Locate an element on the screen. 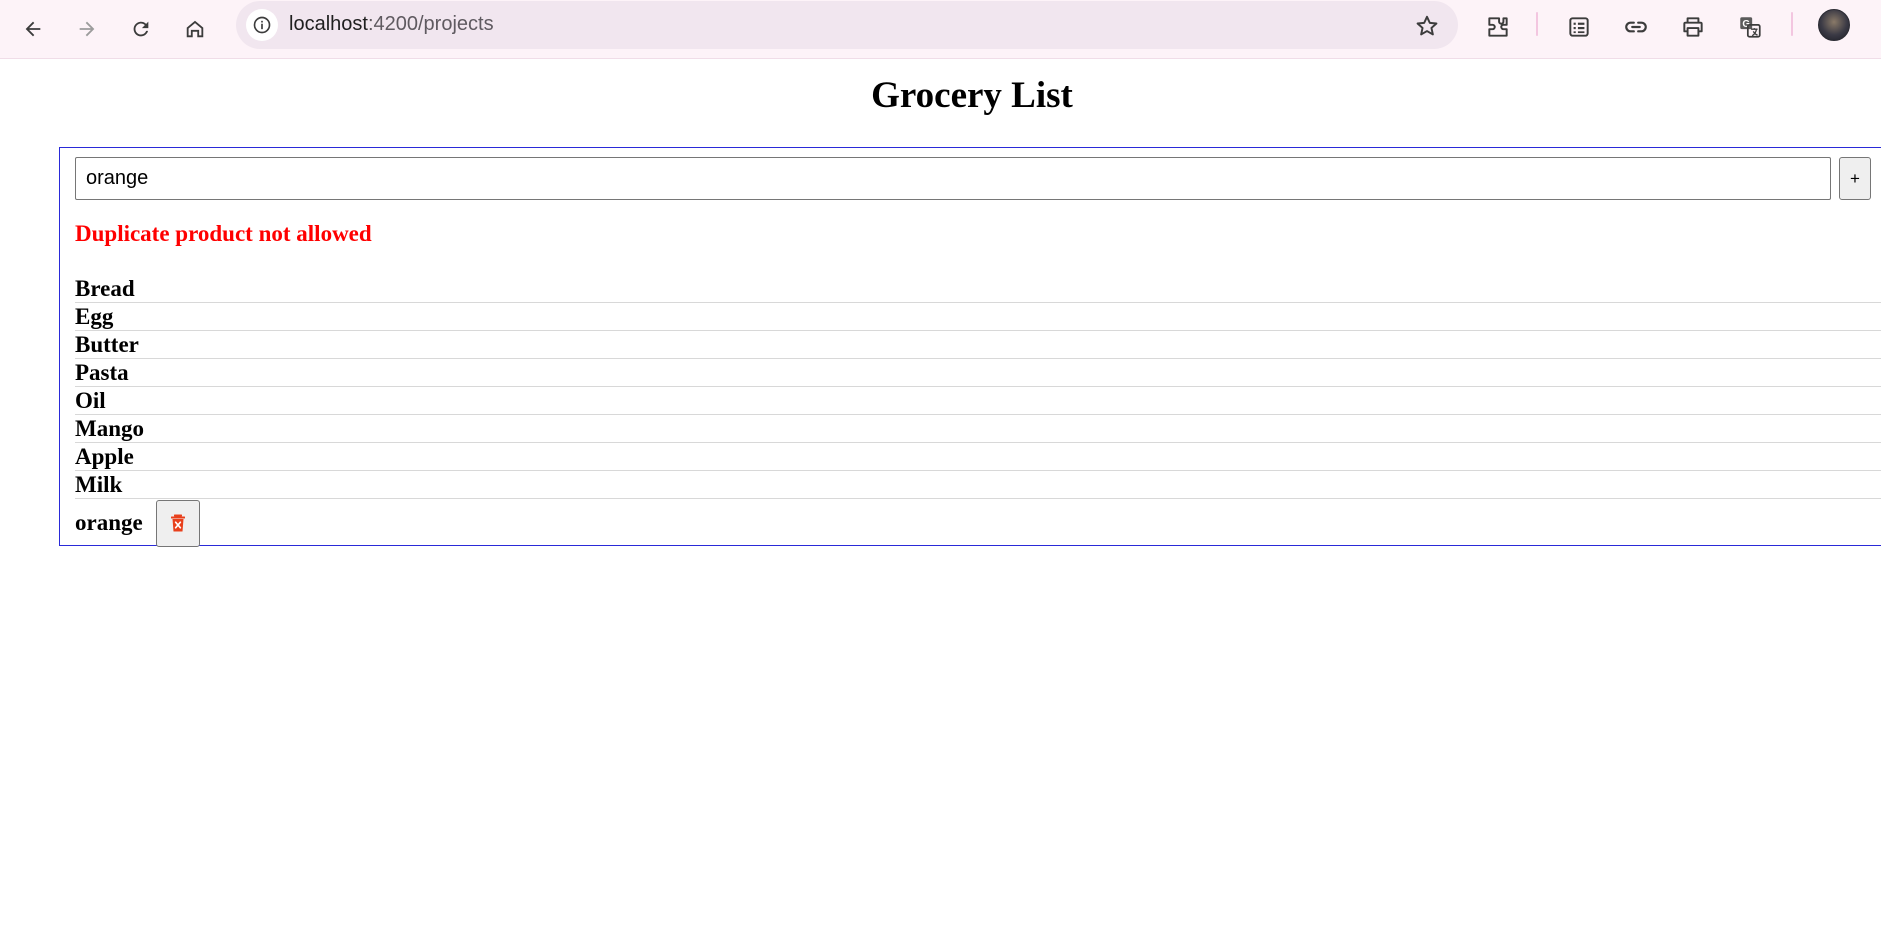  browser-toolbar: localhost:4200/projects G is located at coordinates (940, 29).